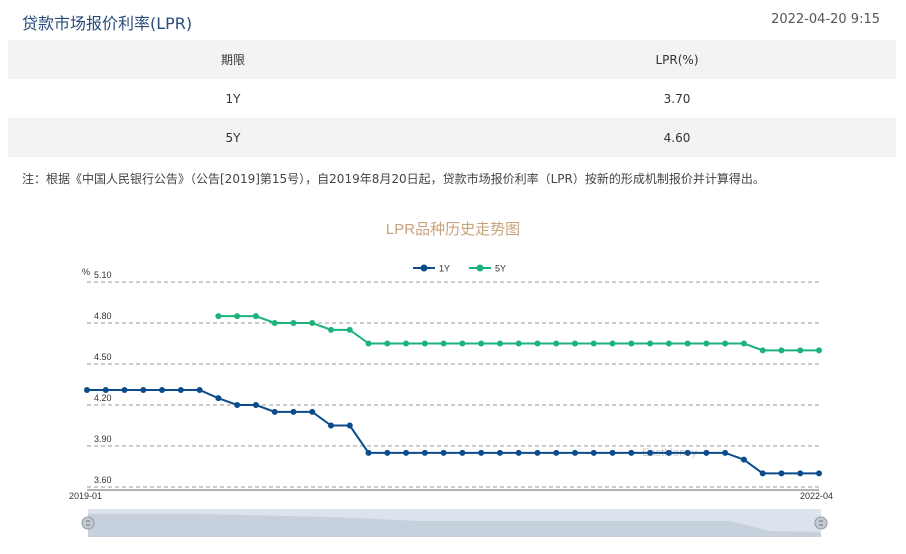 Image resolution: width=906 pixels, height=554 pixels. I want to click on x-end-label: 2022-04, so click(816, 496).